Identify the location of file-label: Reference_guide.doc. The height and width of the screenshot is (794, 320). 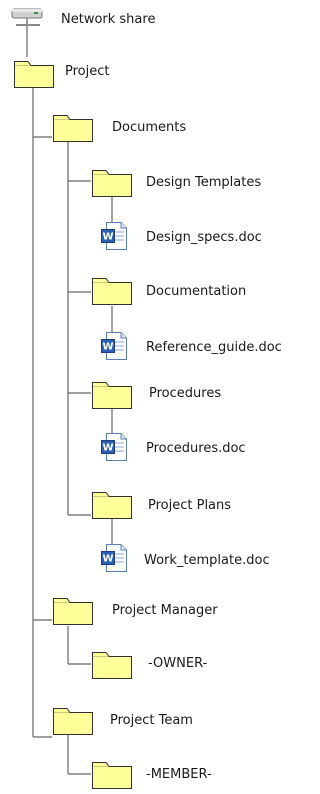
(214, 347).